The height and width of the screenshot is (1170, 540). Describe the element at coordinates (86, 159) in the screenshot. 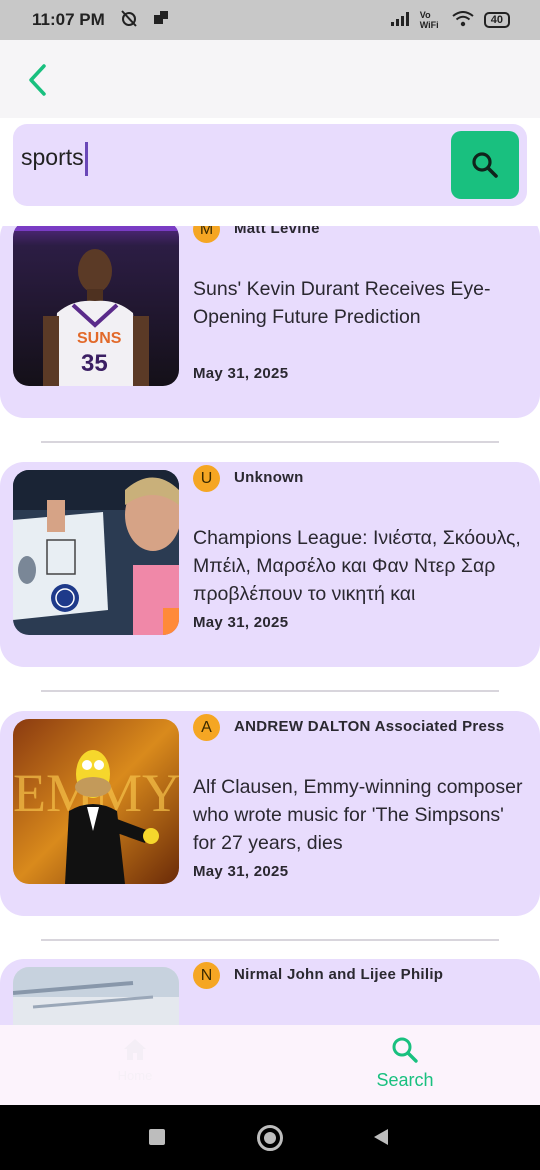

I see `text-caret` at that location.